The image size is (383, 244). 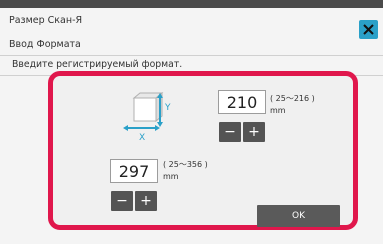 I want to click on y-unit: mm, so click(x=278, y=110).